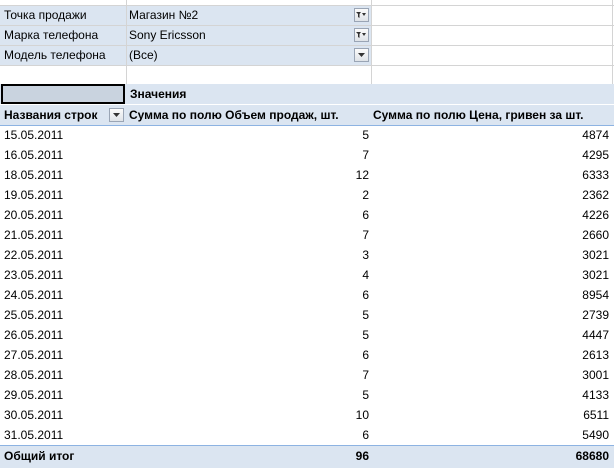 This screenshot has width=614, height=468. I want to click on filter-value-brand: Sony Ericsson, so click(239, 35).